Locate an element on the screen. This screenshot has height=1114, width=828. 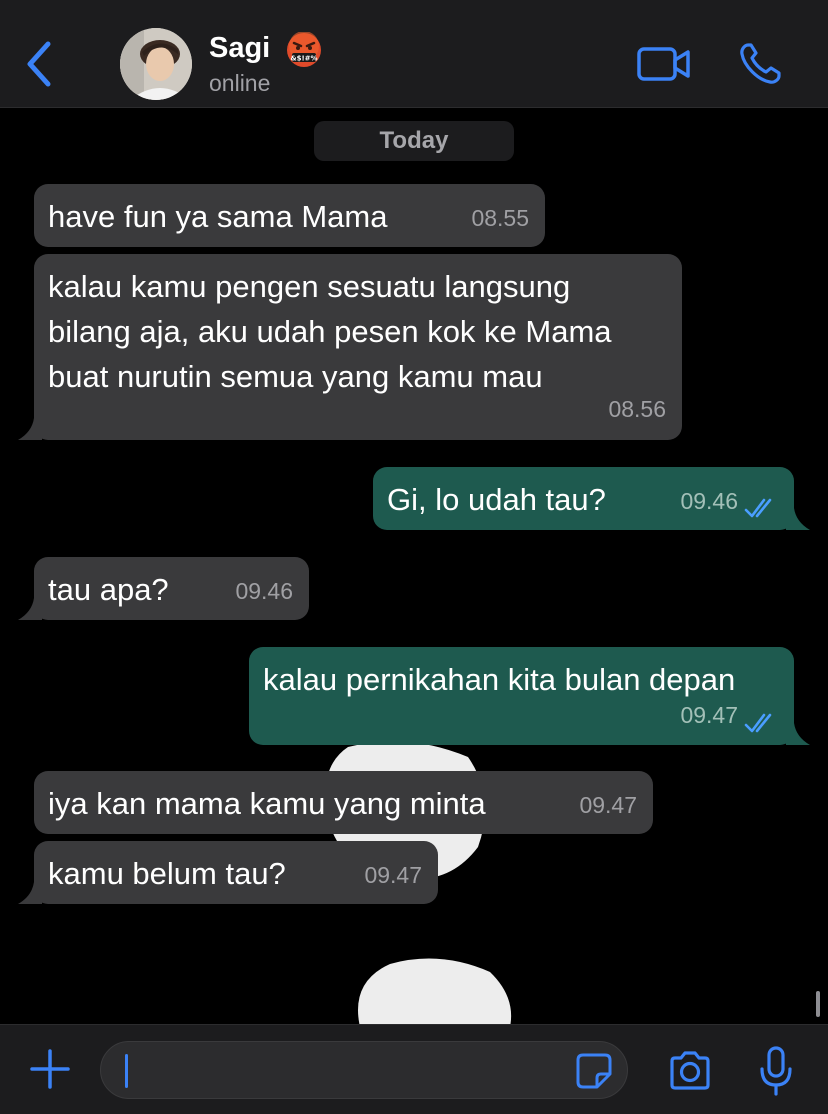
message-text-line: buat nurutin semua yang kamu mau is located at coordinates (295, 376).